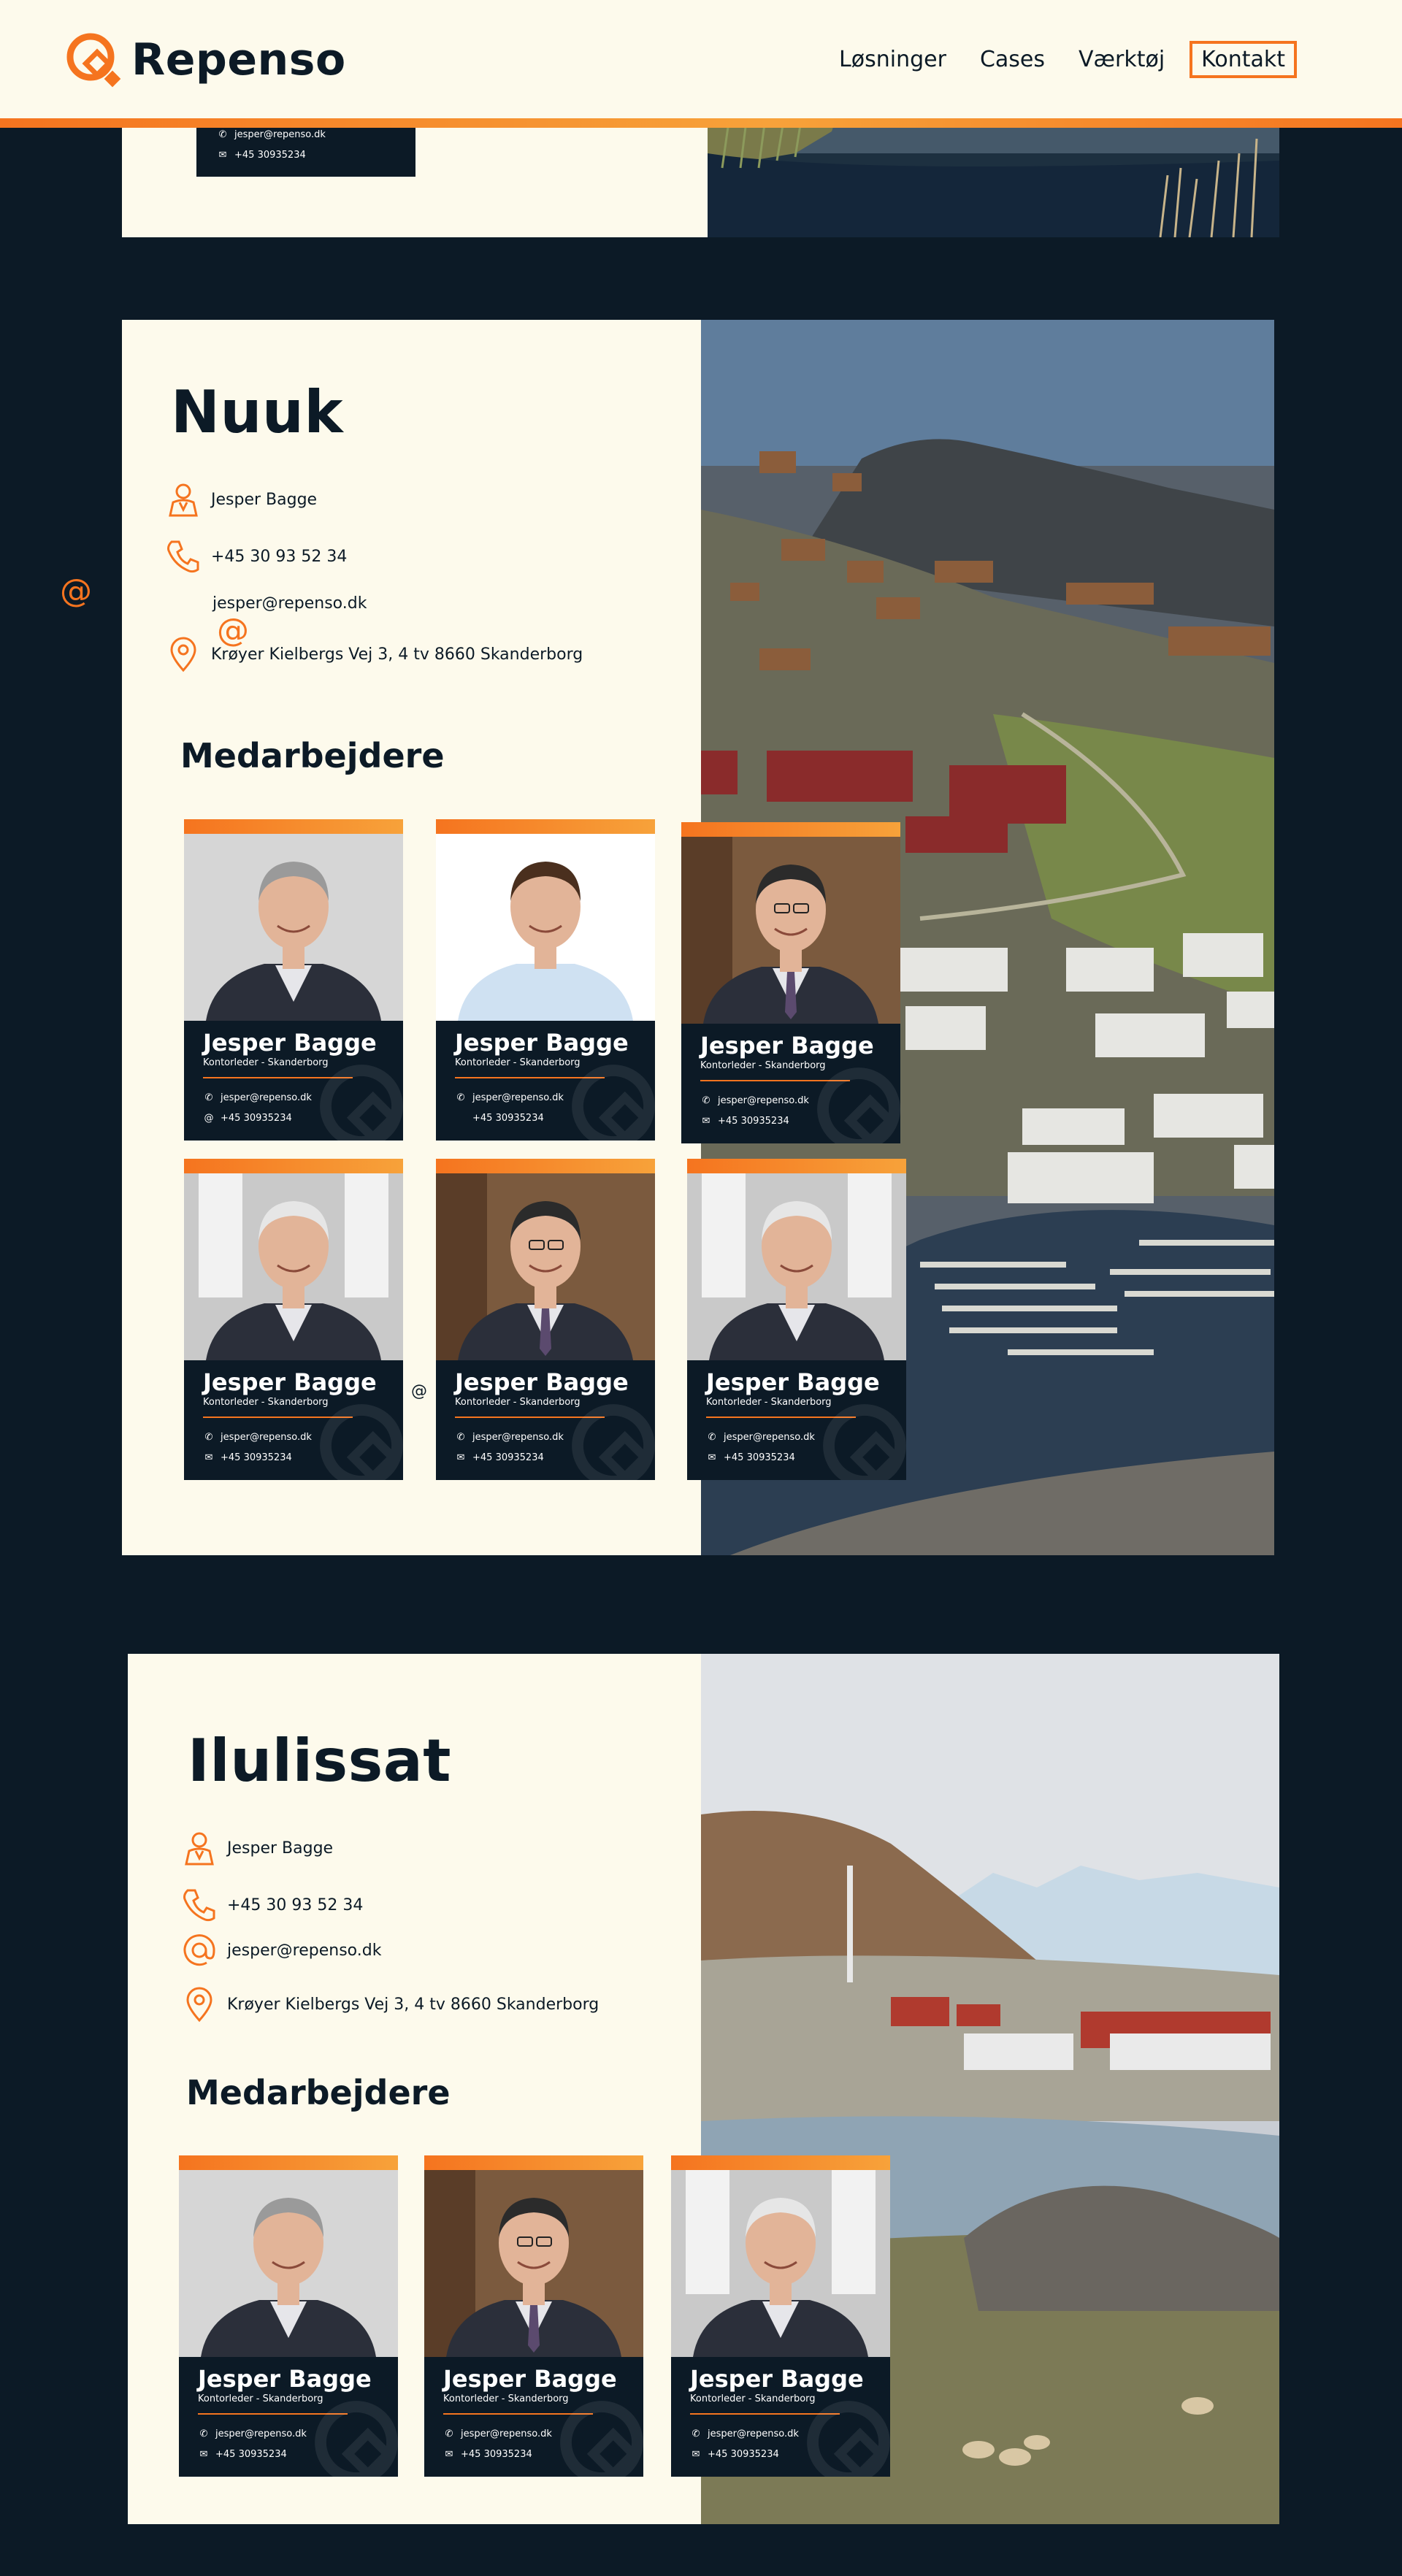 Image resolution: width=1402 pixels, height=2576 pixels. What do you see at coordinates (209, 1118) in the screenshot?
I see `at-icon: @` at bounding box center [209, 1118].